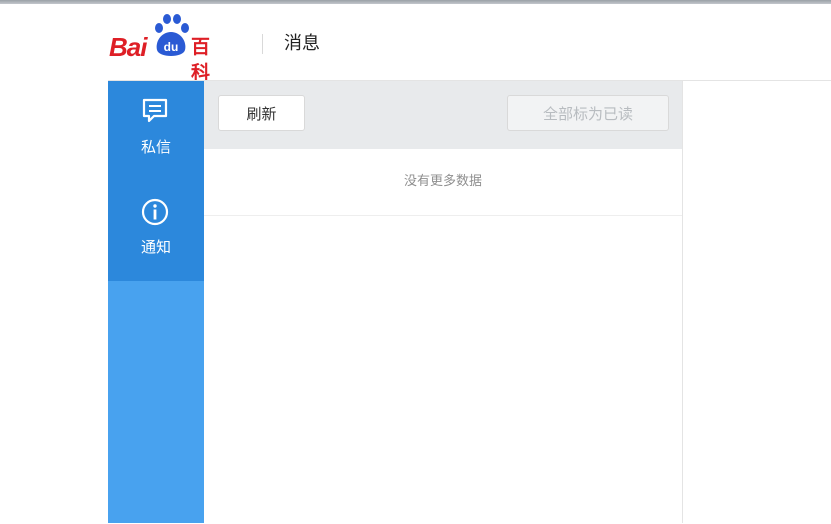  I want to click on mark-all-read-button: 全部标为已读, so click(588, 113).